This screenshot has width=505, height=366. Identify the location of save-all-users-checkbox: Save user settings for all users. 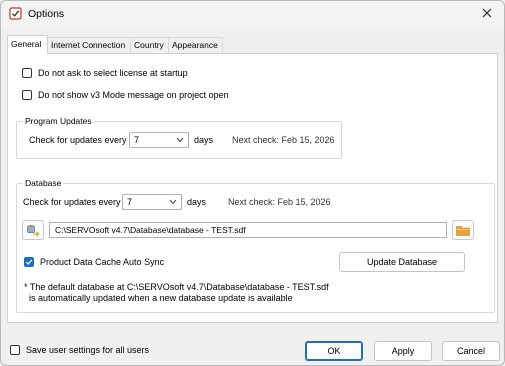
(79, 350).